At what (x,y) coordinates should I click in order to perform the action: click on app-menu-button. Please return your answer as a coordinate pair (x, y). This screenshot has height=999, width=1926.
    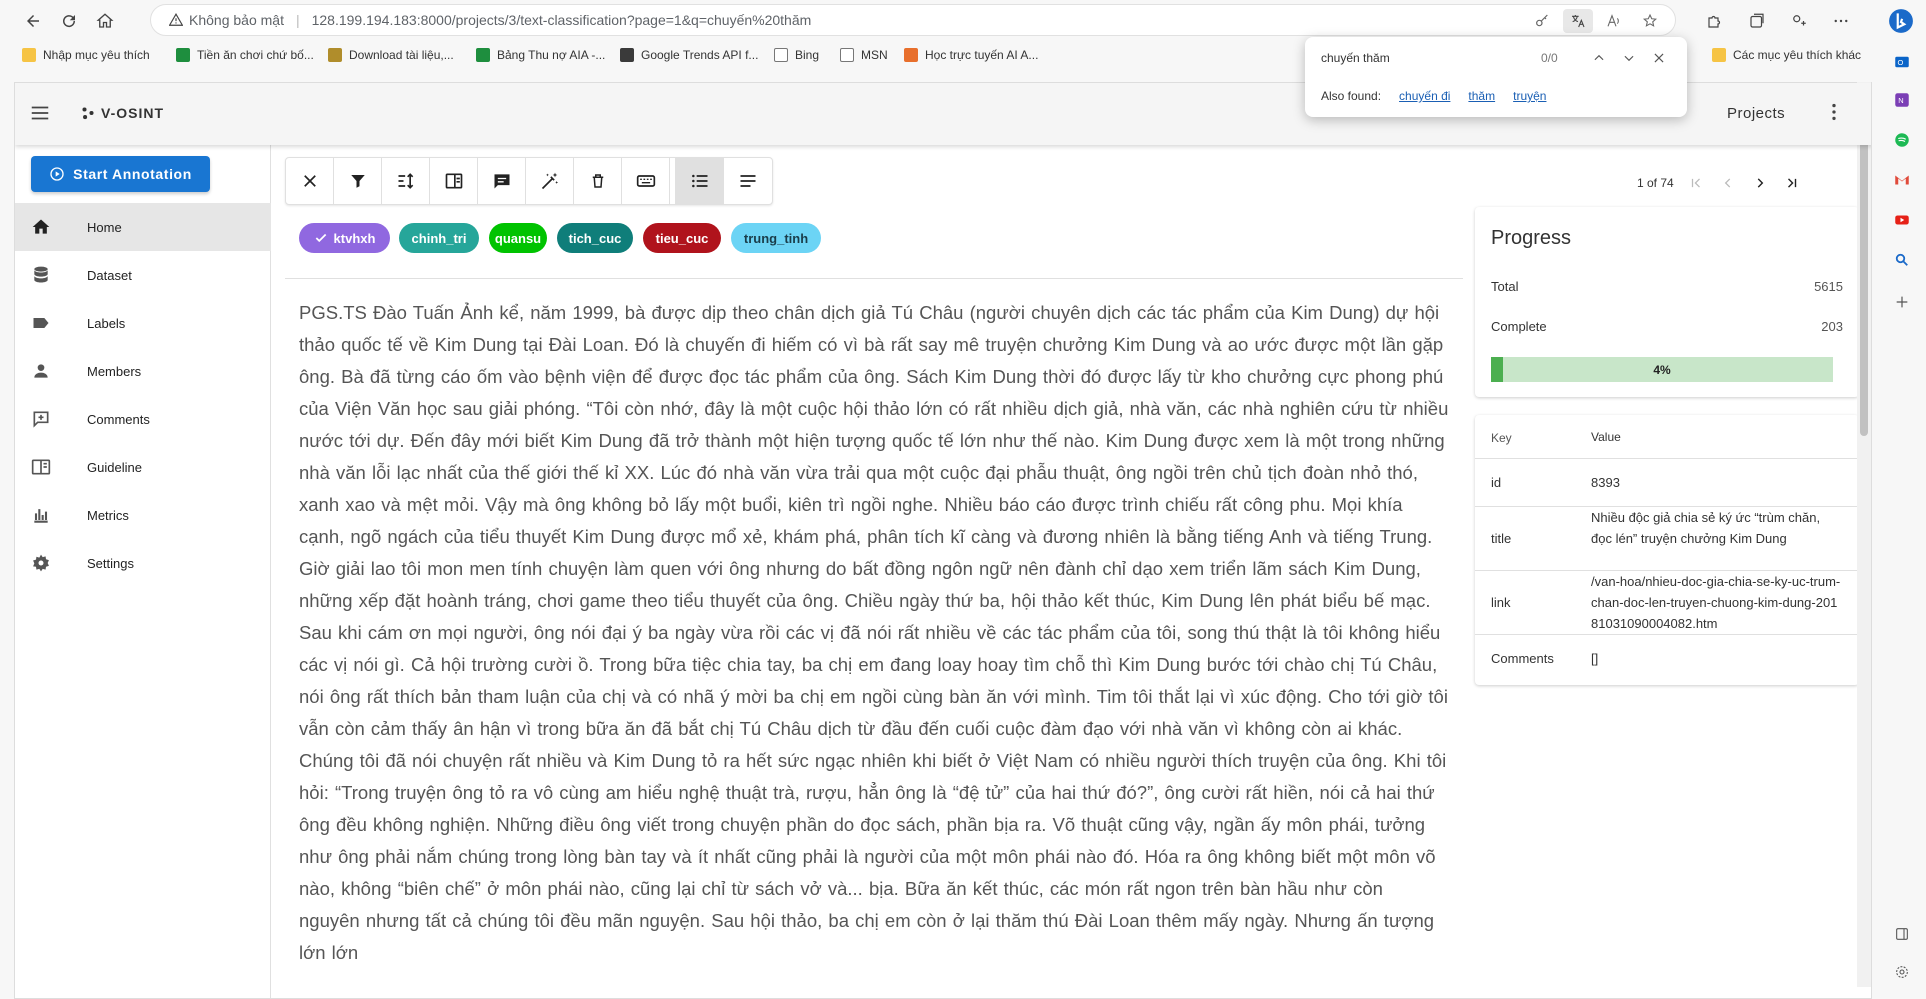
    Looking at the image, I should click on (1834, 112).